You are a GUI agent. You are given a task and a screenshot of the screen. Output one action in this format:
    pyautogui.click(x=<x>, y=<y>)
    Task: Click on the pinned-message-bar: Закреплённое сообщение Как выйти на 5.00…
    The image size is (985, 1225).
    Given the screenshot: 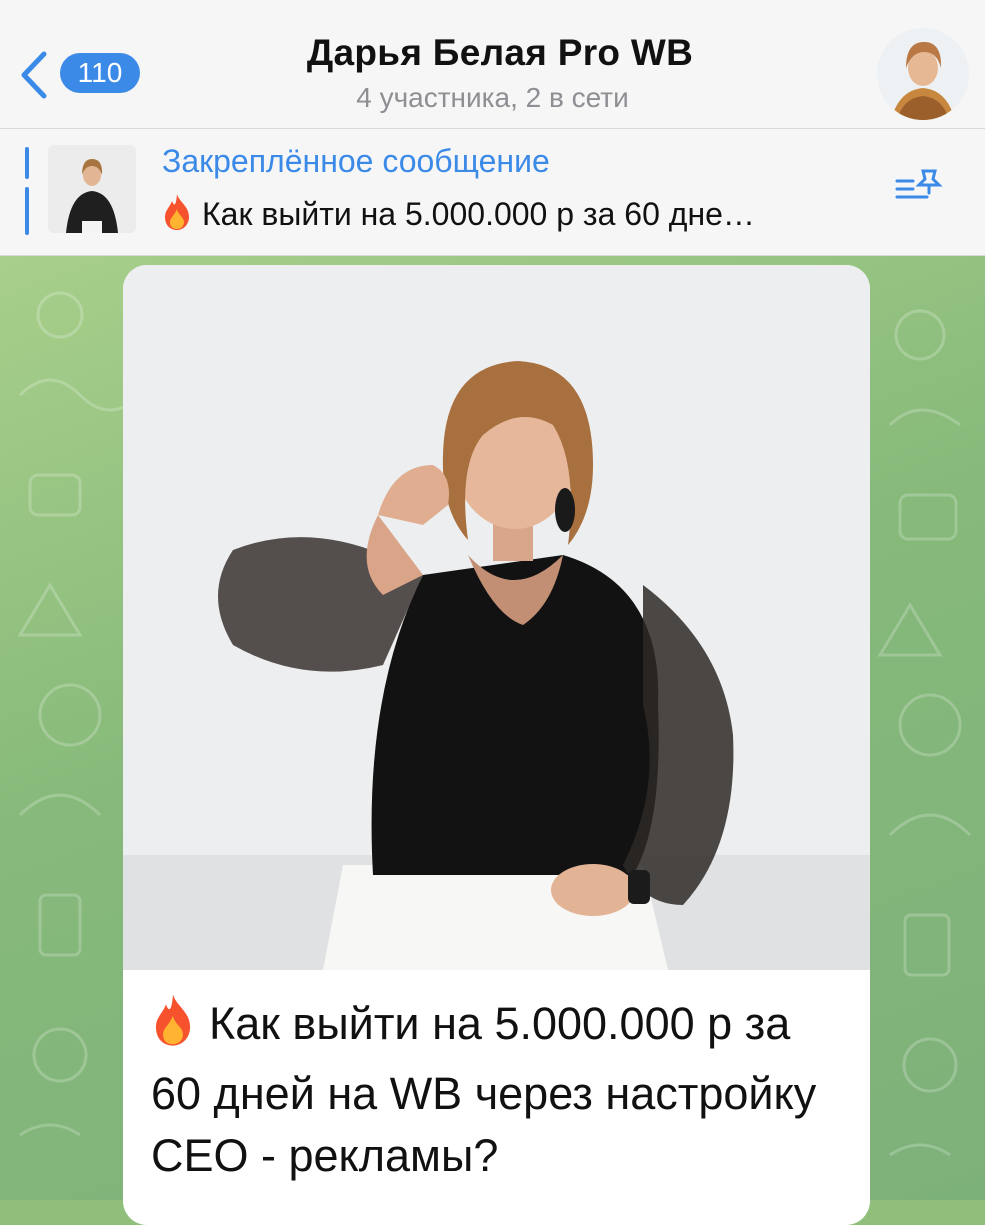 What is the action you would take?
    pyautogui.click(x=492, y=192)
    